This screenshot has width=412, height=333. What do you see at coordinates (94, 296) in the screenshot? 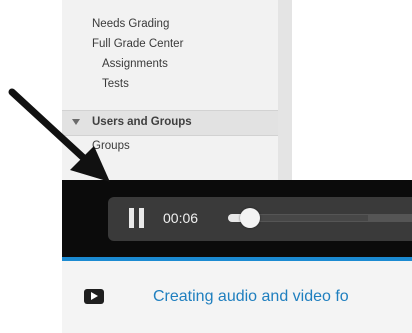
I see `video-play-icon` at bounding box center [94, 296].